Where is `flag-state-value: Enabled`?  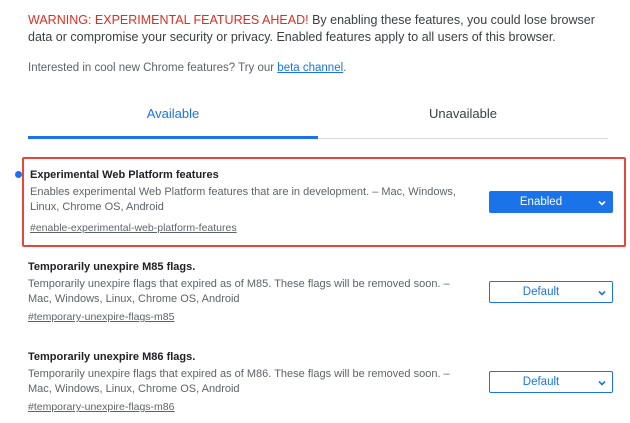
flag-state-value: Enabled is located at coordinates (541, 202).